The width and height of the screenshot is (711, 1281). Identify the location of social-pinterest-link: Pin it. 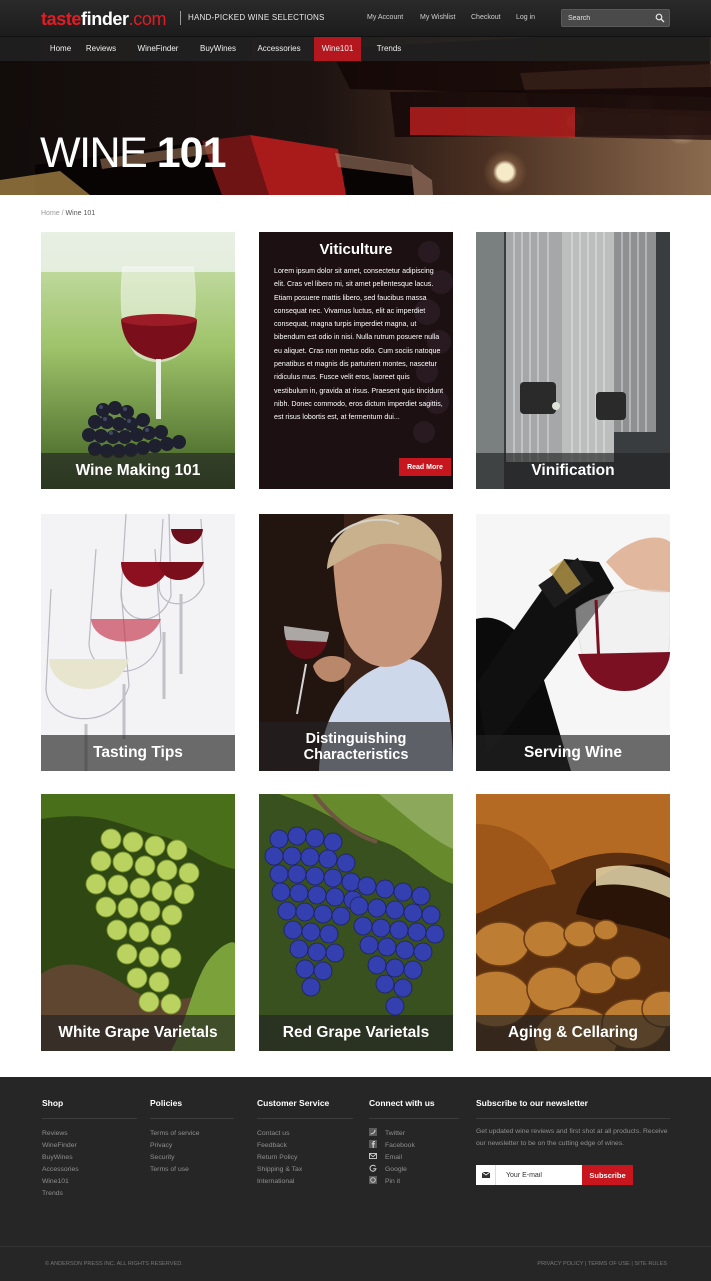
(384, 1180).